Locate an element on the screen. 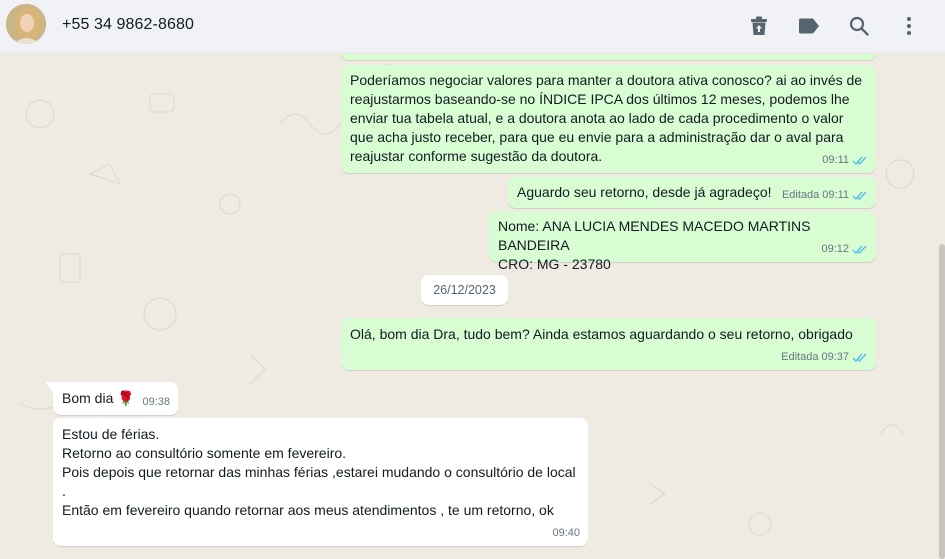  message-meta: 09:40 is located at coordinates (566, 533).